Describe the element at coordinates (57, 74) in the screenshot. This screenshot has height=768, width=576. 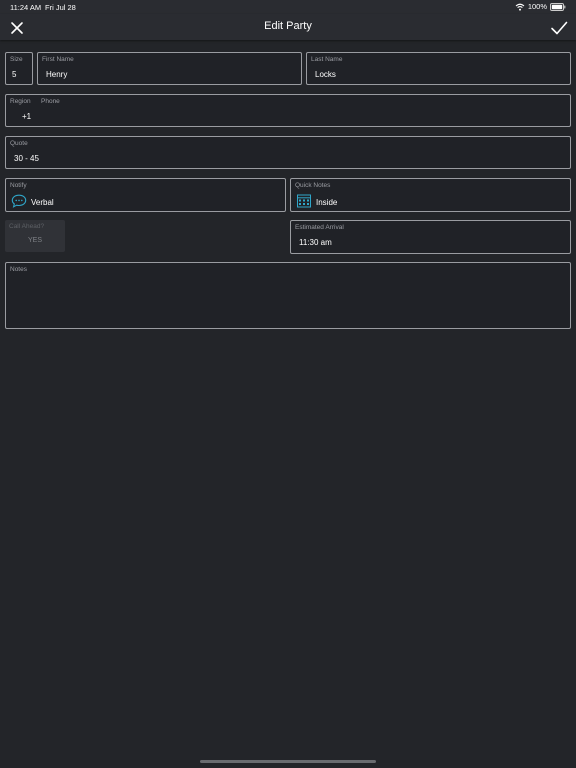
I see `first-name-value: Henry` at that location.